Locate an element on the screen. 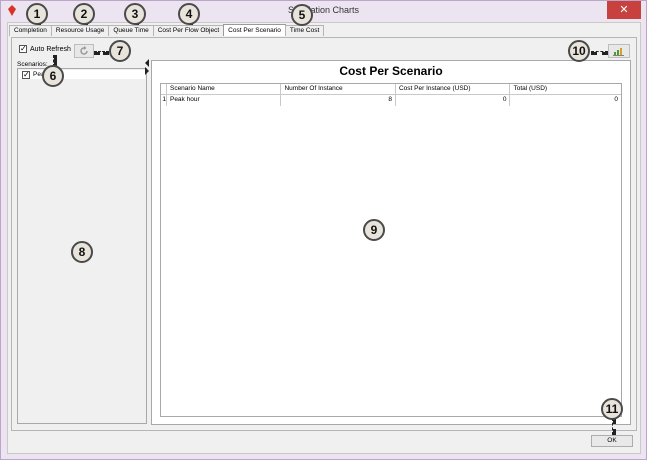 This screenshot has height=460, width=647. column-header-cost-per-instance: Cost Per Instance (USD) is located at coordinates (453, 89).